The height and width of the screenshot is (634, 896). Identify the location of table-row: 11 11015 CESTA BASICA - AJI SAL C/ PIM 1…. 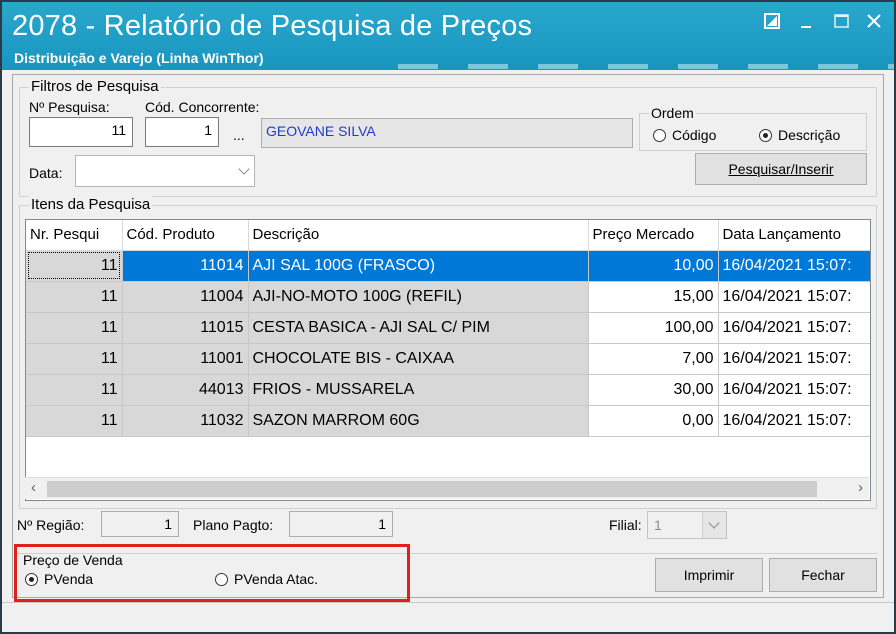
(448, 328).